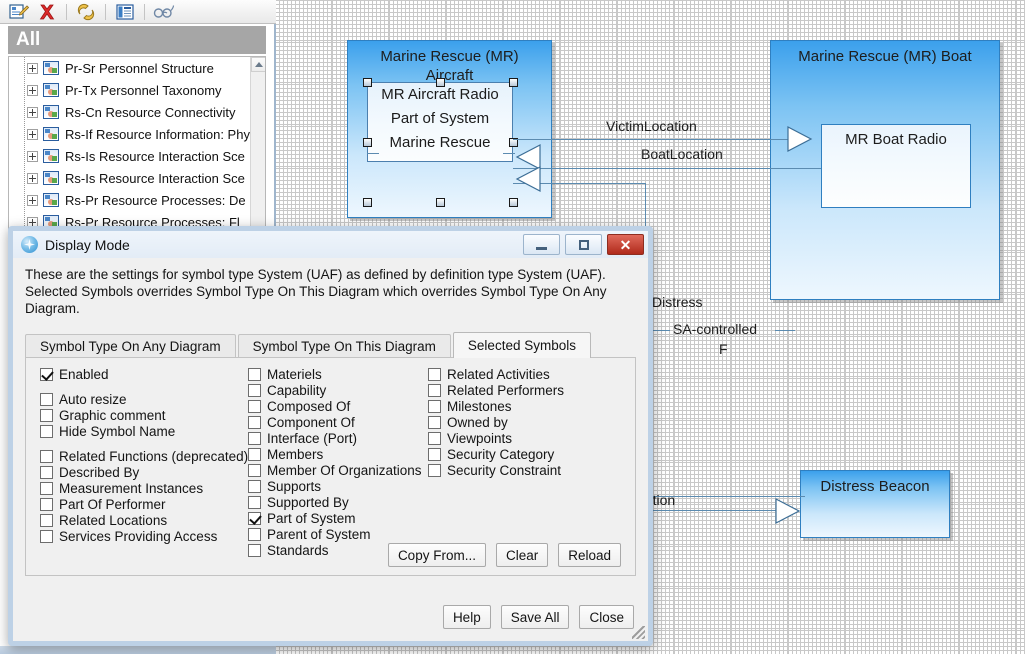 The width and height of the screenshot is (1025, 654). Describe the element at coordinates (130, 134) in the screenshot. I see `tree-item: Rs-If Resource Information: Phy` at that location.